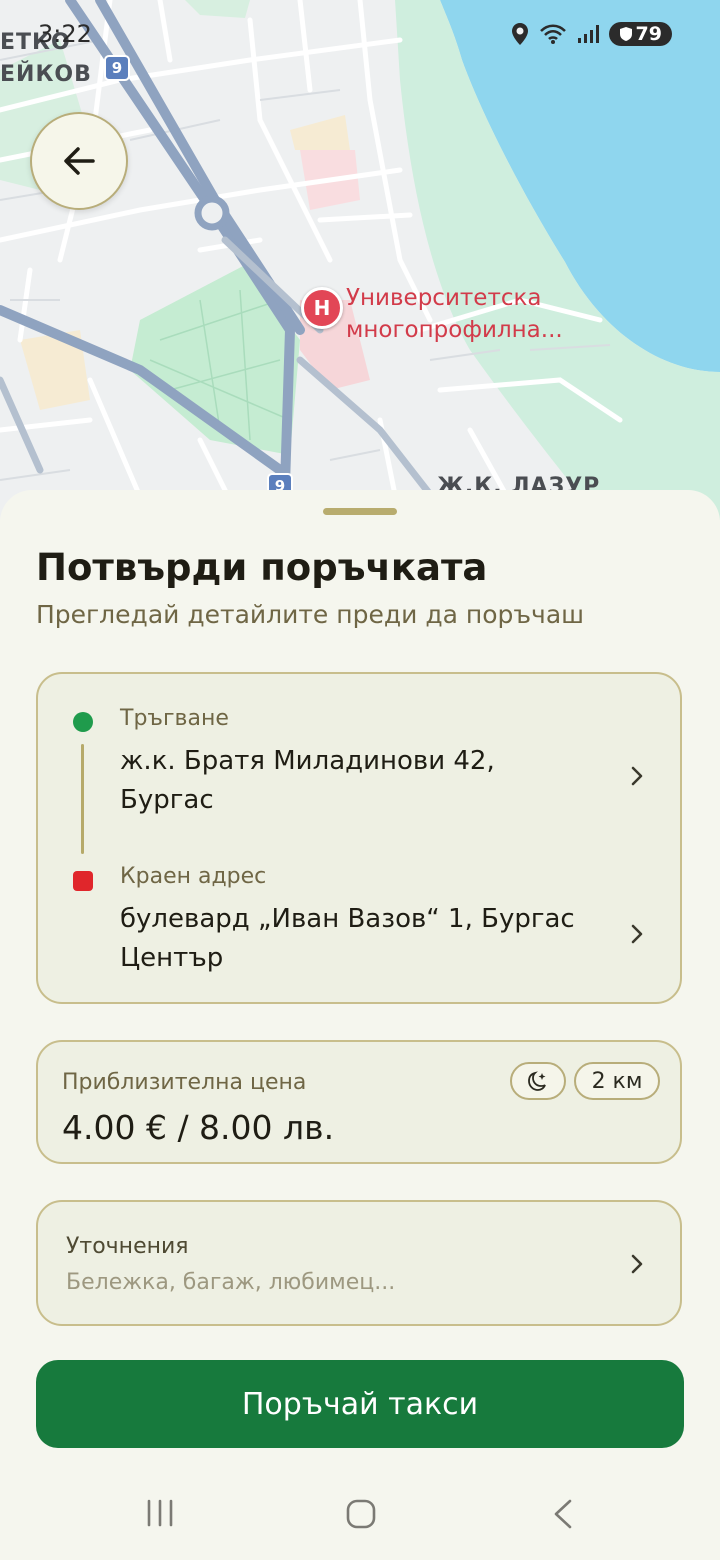 This screenshot has height=1560, width=720. I want to click on dropoff-address: булевард „Иван Вазов“ 1, Бургас Център, so click(360, 939).